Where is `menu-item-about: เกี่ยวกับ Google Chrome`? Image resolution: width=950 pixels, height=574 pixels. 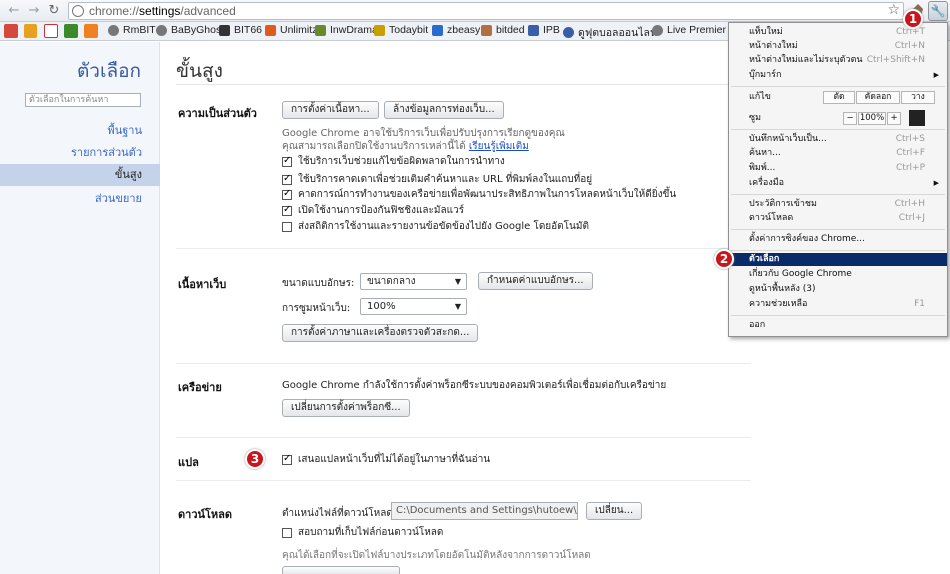
menu-item-about: เกี่ยวกับ Google Chrome is located at coordinates (838, 274).